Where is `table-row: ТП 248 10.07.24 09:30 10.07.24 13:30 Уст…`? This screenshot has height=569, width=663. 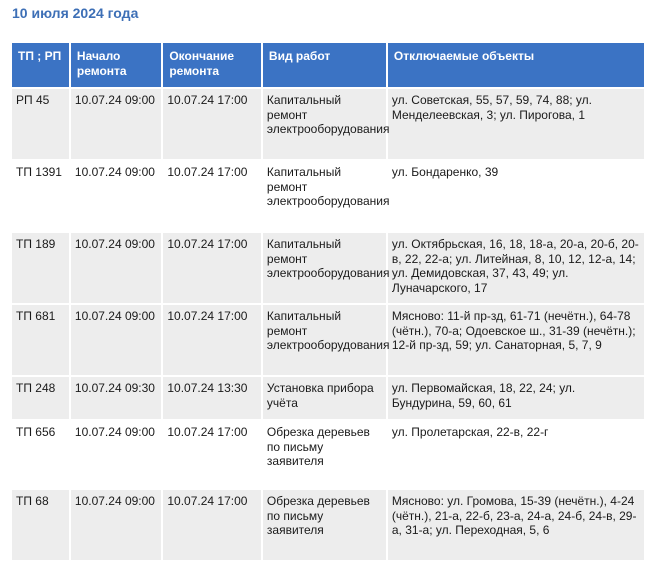 table-row: ТП 248 10.07.24 09:30 10.07.24 13:30 Уст… is located at coordinates (328, 398).